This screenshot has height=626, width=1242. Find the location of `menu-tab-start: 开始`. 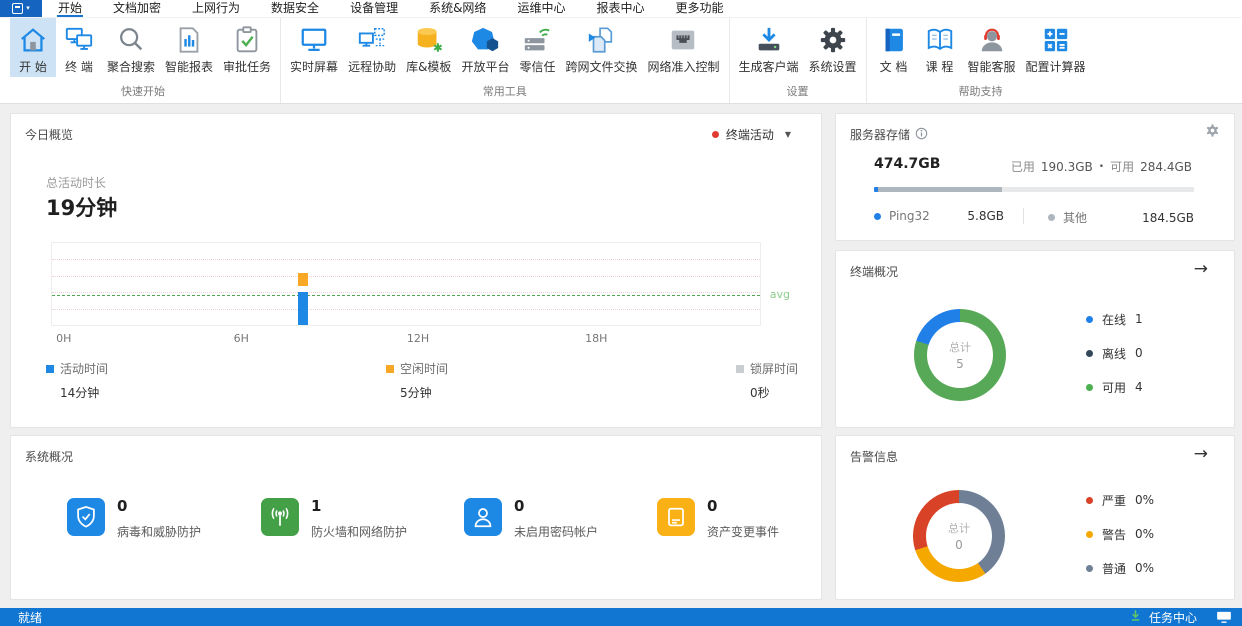

menu-tab-start: 开始 is located at coordinates (70, 8).